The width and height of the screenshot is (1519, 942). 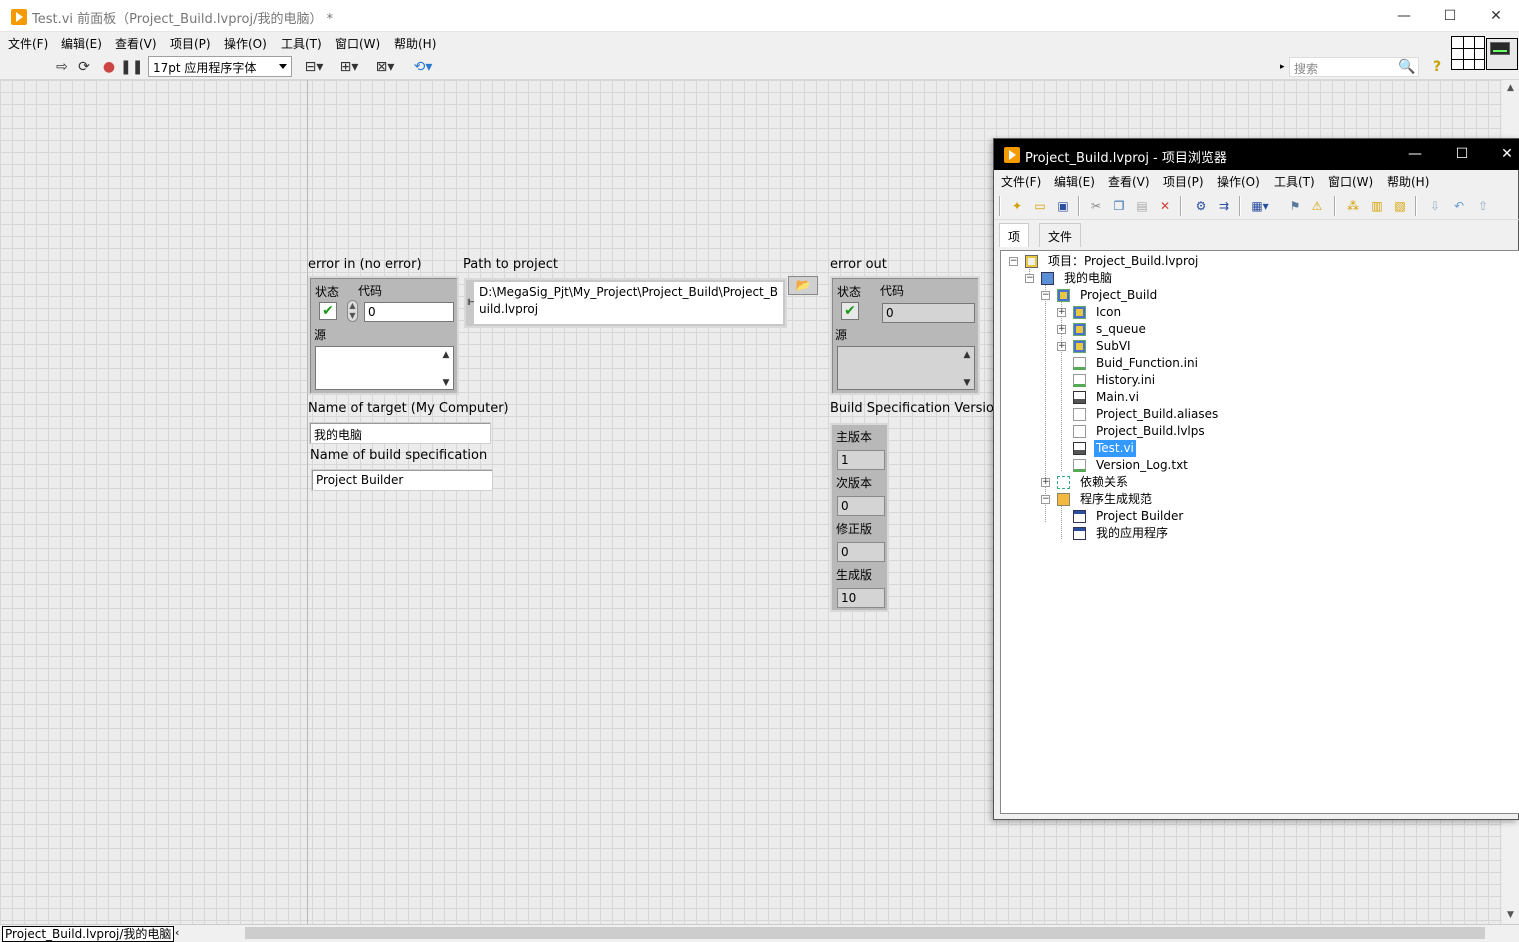 What do you see at coordinates (415, 43) in the screenshot?
I see `menu-help: 帮助(H)` at bounding box center [415, 43].